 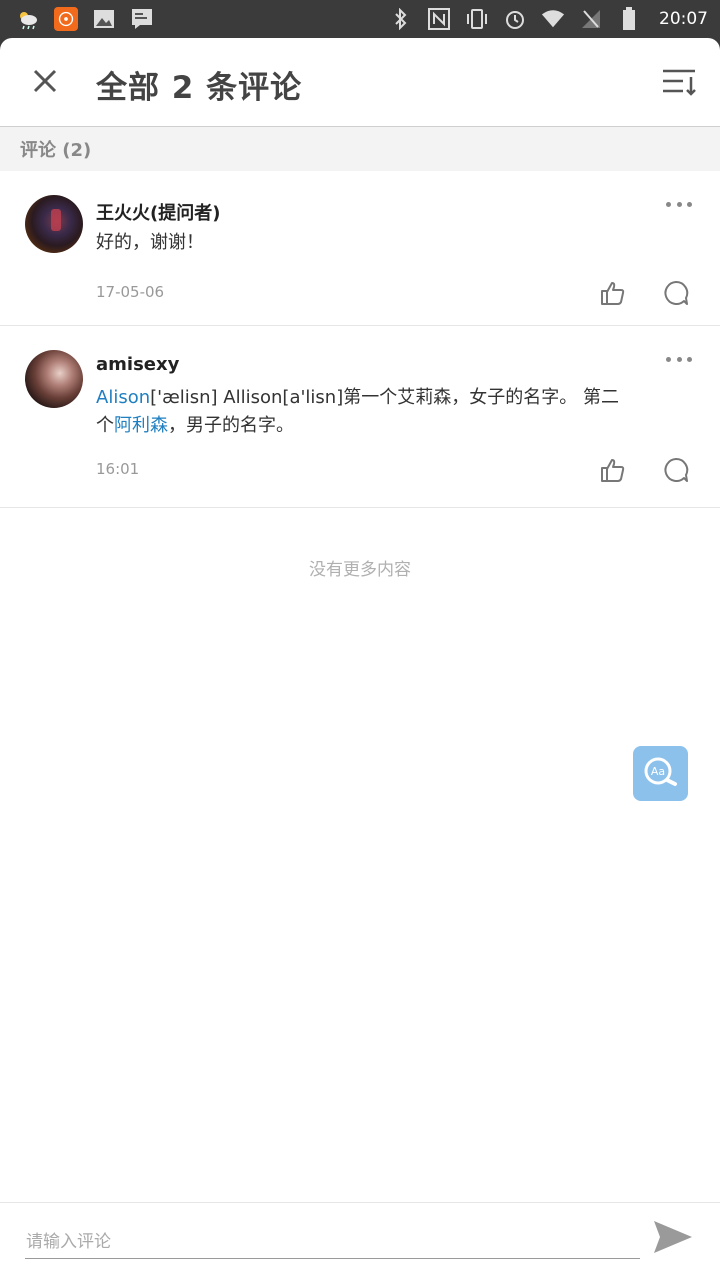 I want to click on comment-link: Alison, so click(x=123, y=397).